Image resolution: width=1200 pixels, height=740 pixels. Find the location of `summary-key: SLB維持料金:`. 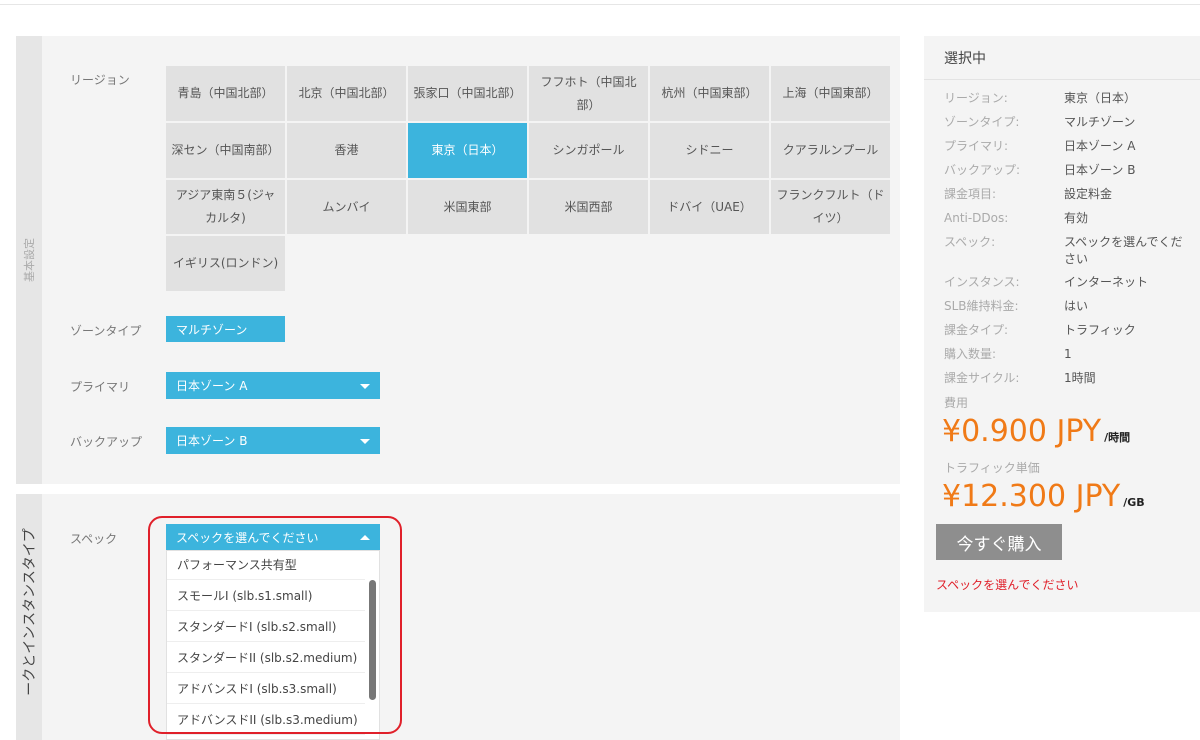

summary-key: SLB維持料金: is located at coordinates (981, 306).